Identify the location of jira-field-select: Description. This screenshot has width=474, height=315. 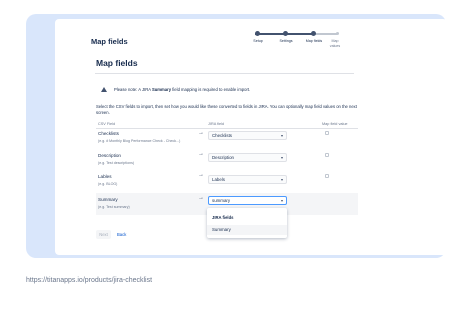
(247, 157).